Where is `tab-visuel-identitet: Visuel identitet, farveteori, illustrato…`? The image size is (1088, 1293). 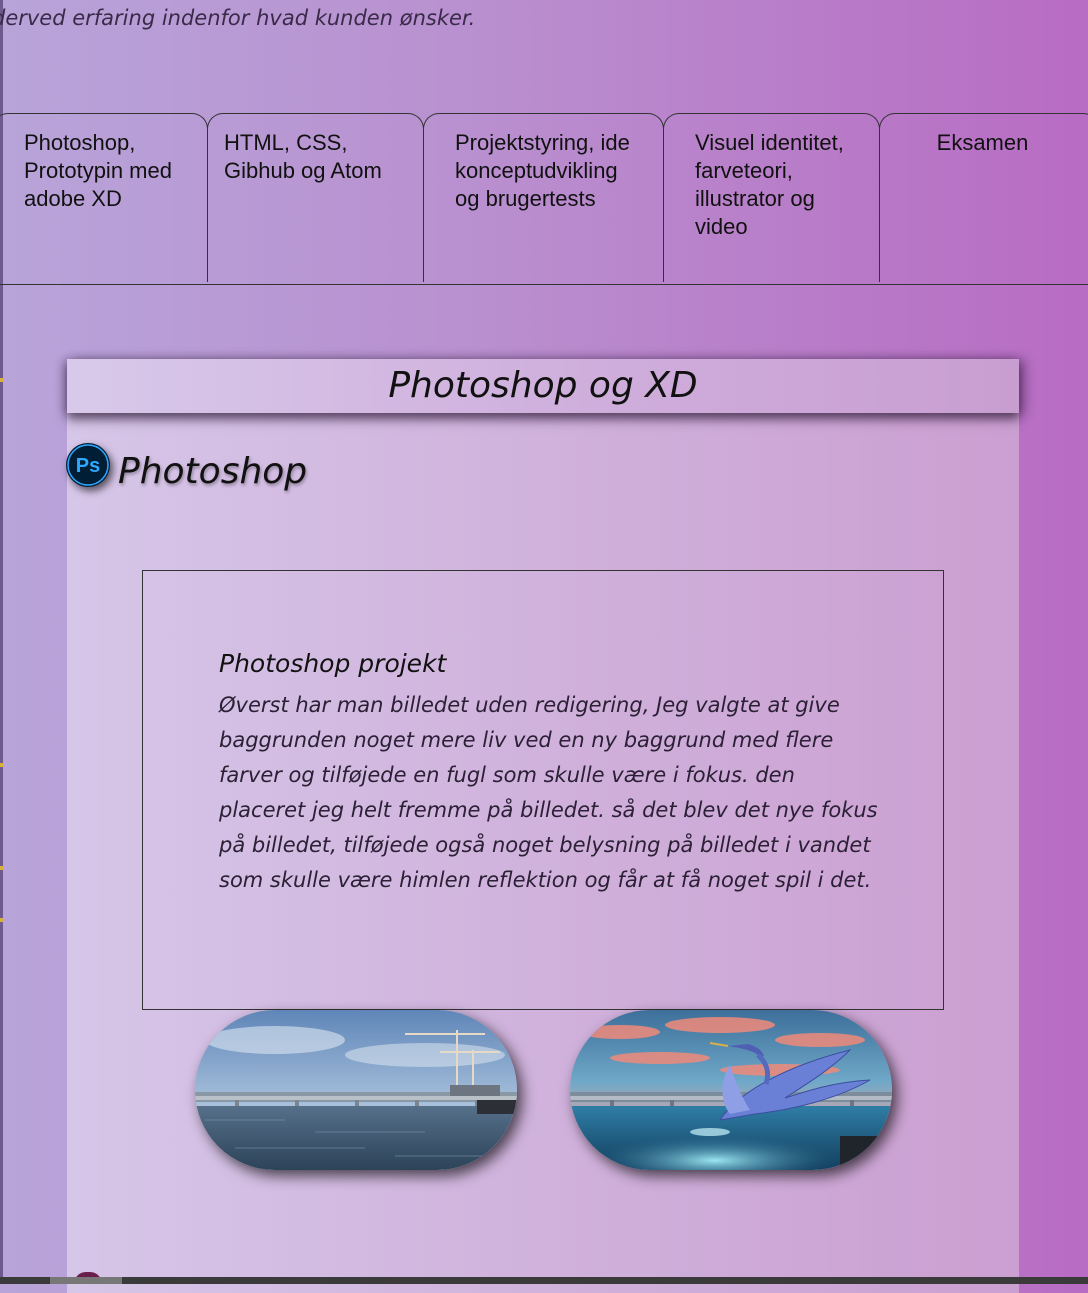 tab-visuel-identitet: Visuel identitet, farveteori, illustrato… is located at coordinates (771, 197).